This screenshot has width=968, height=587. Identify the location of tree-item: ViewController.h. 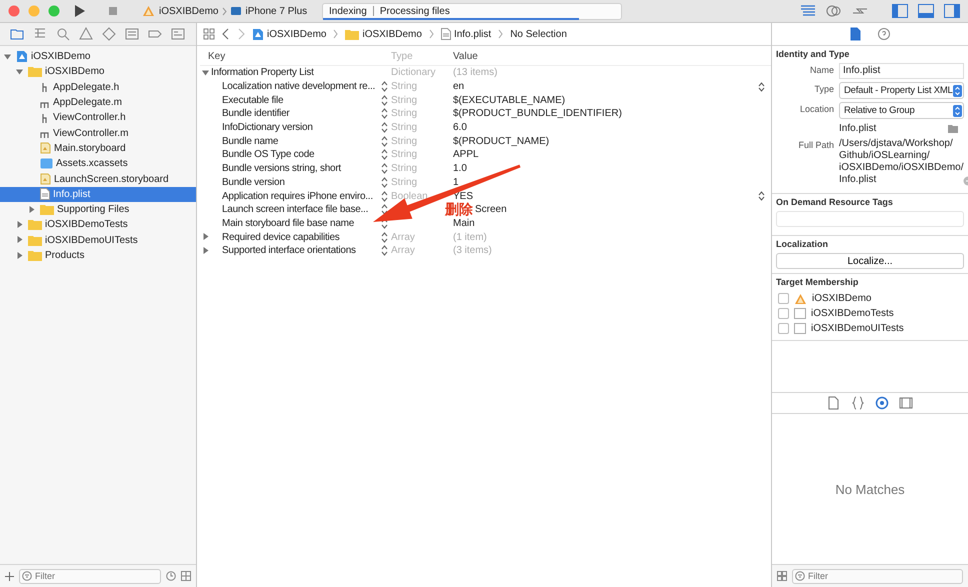
(98, 118).